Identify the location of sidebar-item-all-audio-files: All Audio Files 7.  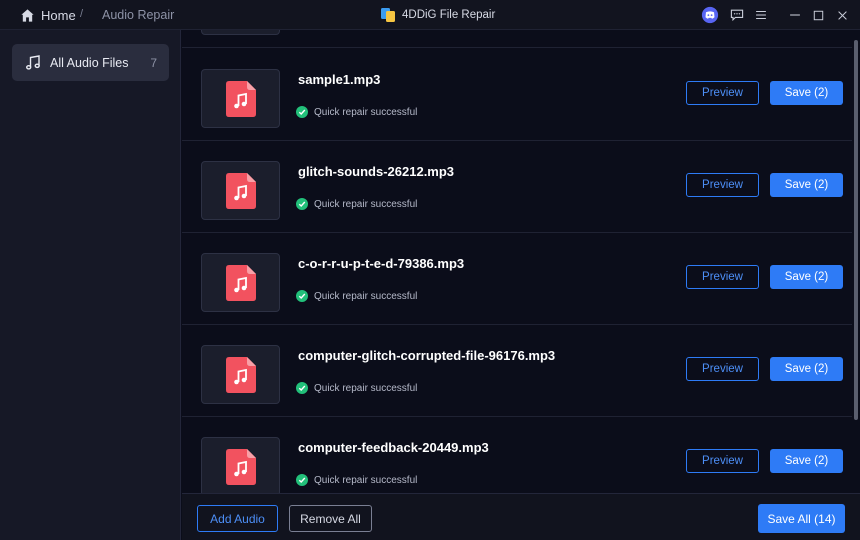
(90, 62).